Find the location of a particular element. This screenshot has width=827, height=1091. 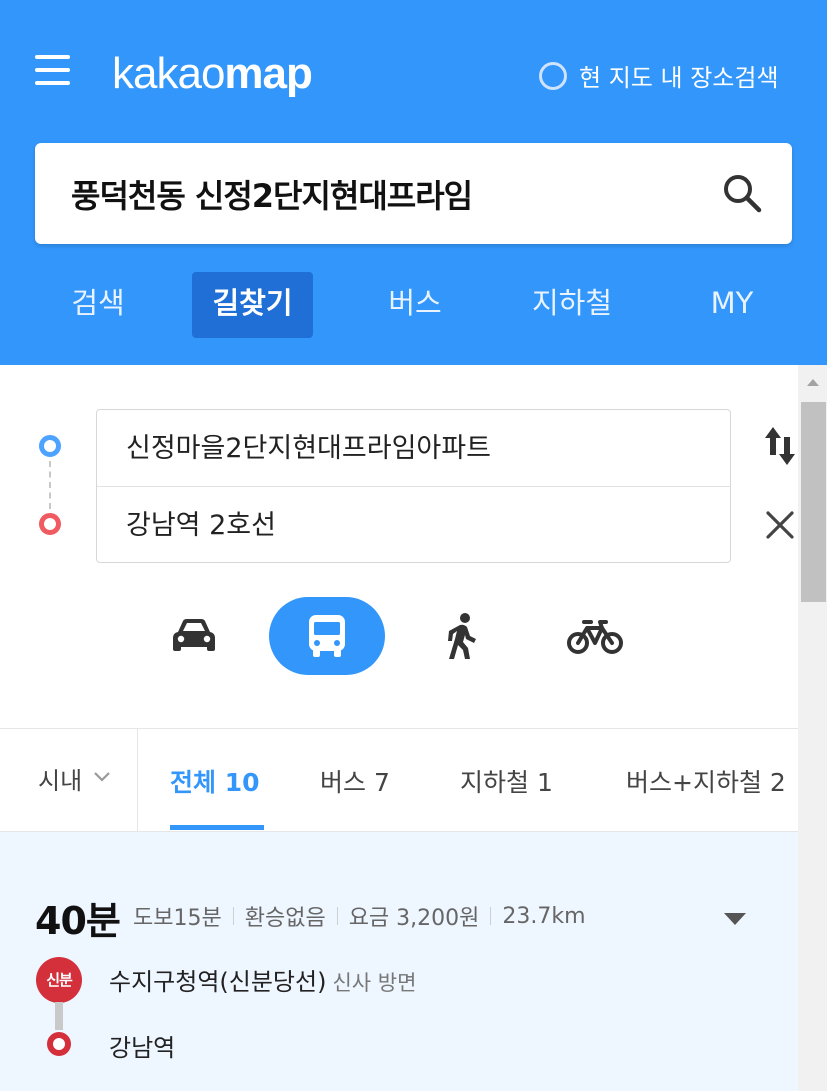

destination-marker-icon is located at coordinates (50, 524).